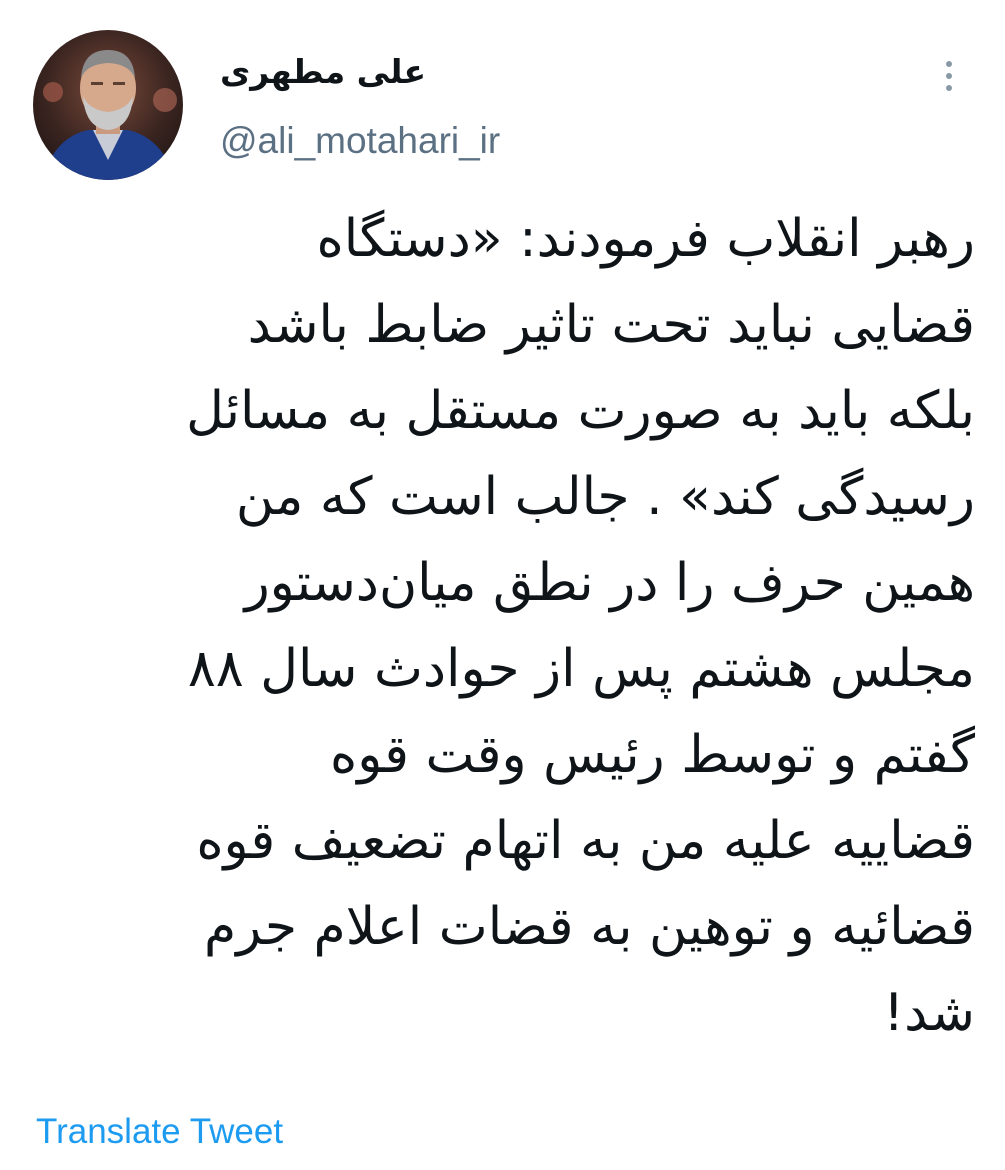 The width and height of the screenshot is (1005, 1170). I want to click on tweet-line: گفتم و توسط رئیس وقت قوه, so click(652, 755).